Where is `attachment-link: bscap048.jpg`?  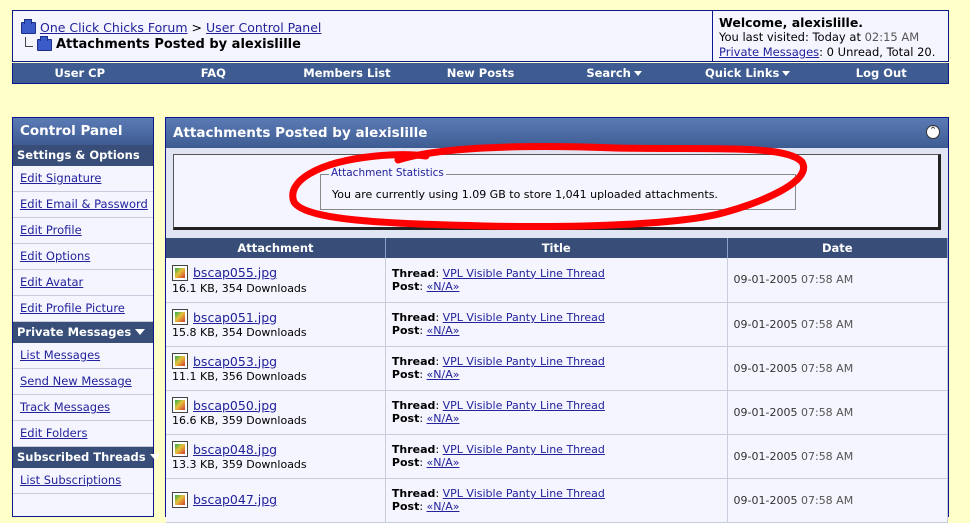 attachment-link: bscap048.jpg is located at coordinates (235, 449).